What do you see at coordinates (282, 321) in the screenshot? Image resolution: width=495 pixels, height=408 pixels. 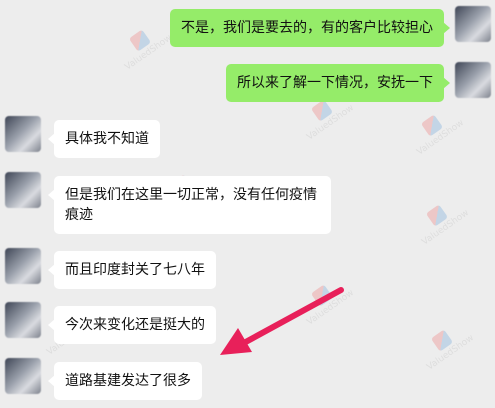 I see `annotation-arrow-icon` at bounding box center [282, 321].